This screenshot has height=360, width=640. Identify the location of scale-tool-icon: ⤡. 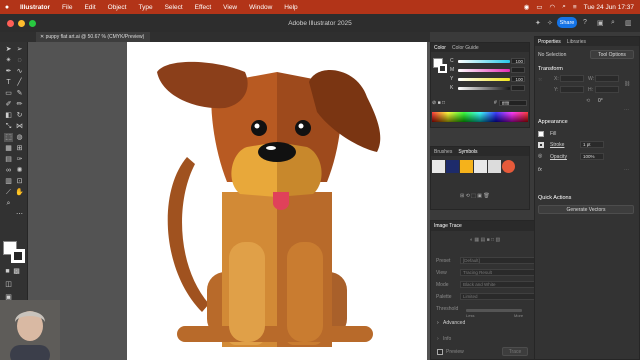
(8, 126).